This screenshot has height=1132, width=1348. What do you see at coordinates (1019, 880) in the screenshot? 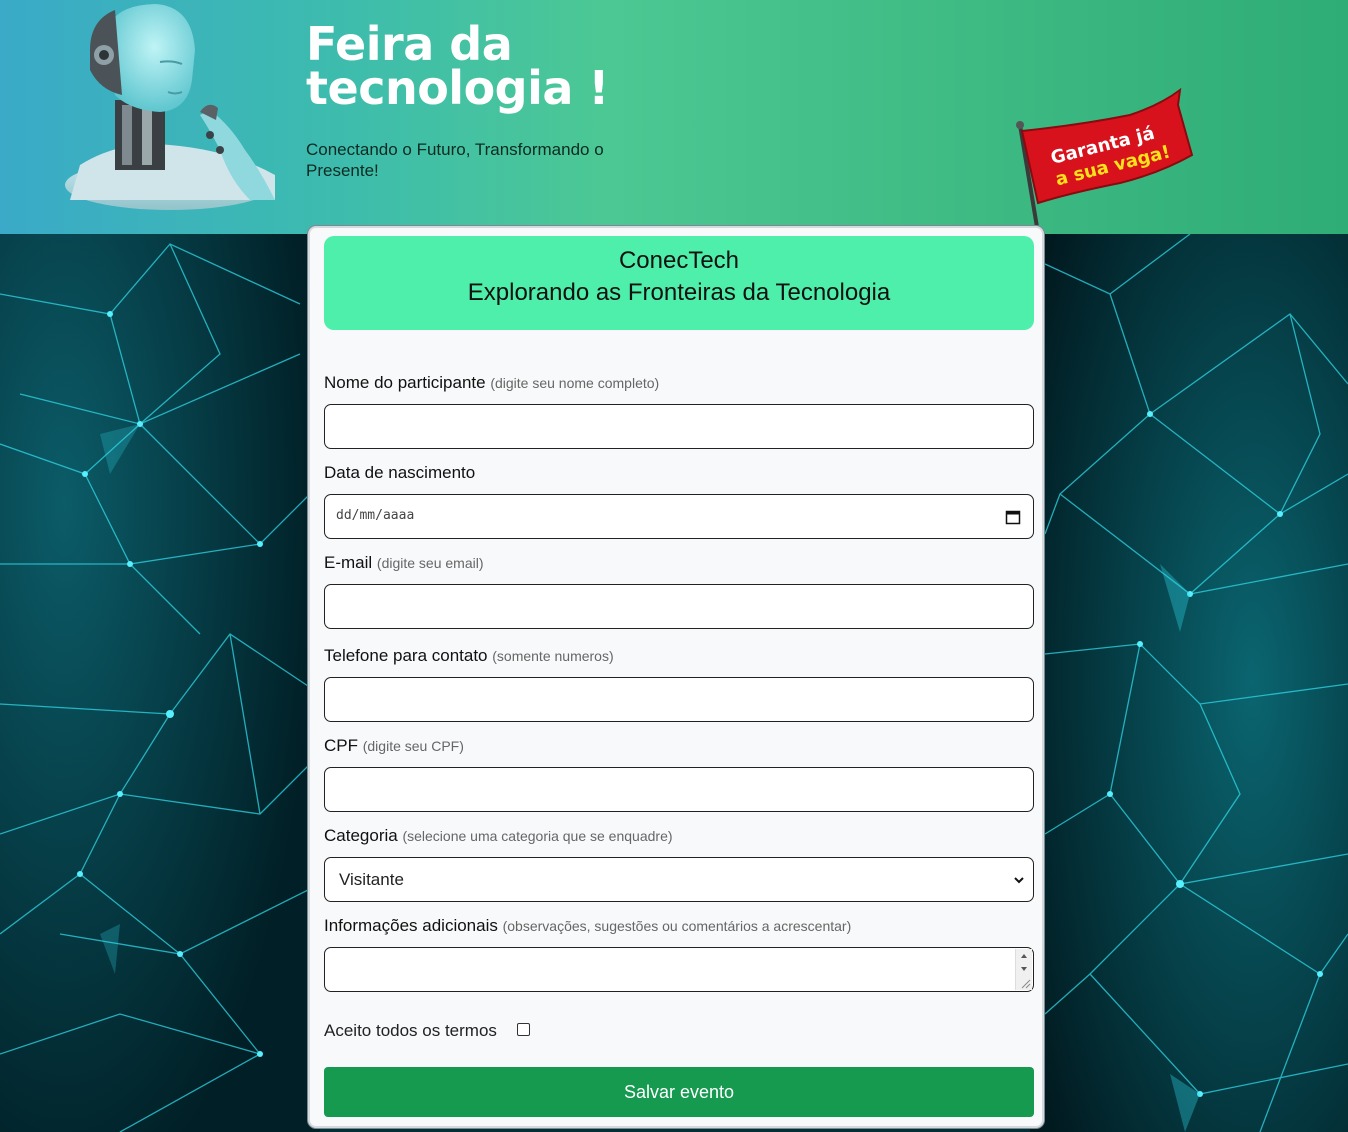
I see `chevron-down-icon` at bounding box center [1019, 880].